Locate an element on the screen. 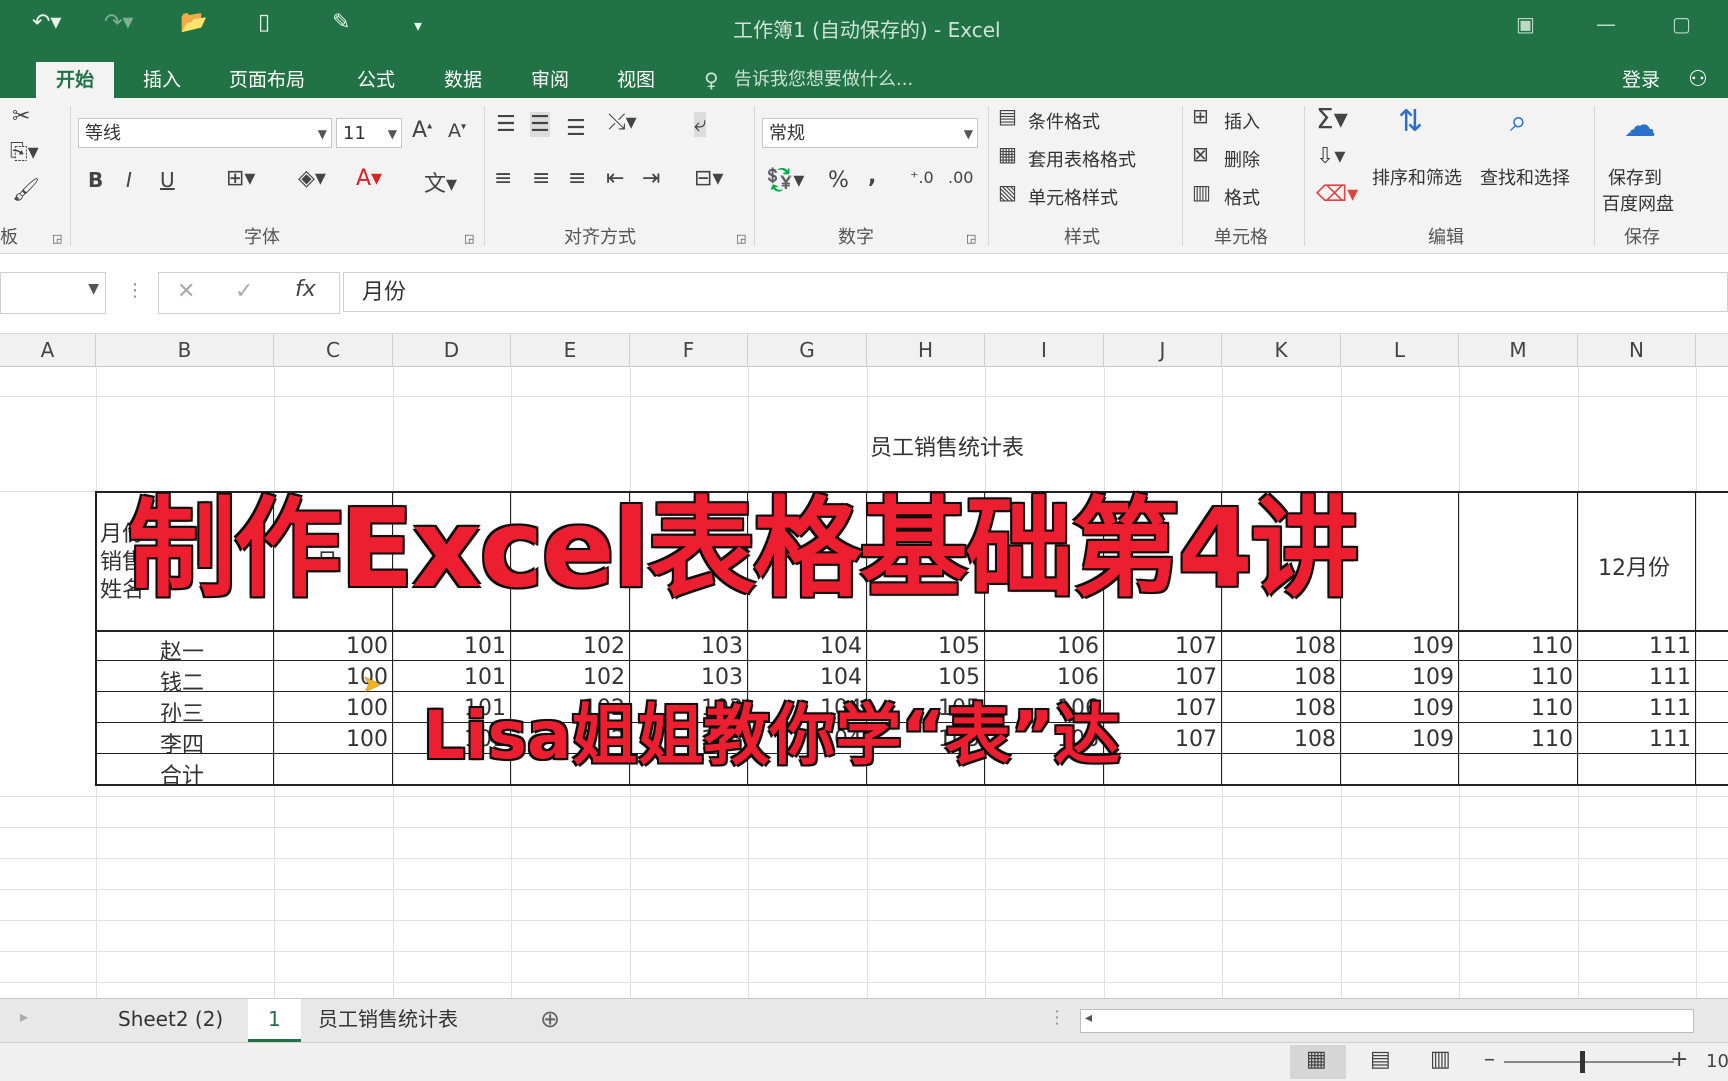  align-bottom-icon: ☰ is located at coordinates (576, 128).